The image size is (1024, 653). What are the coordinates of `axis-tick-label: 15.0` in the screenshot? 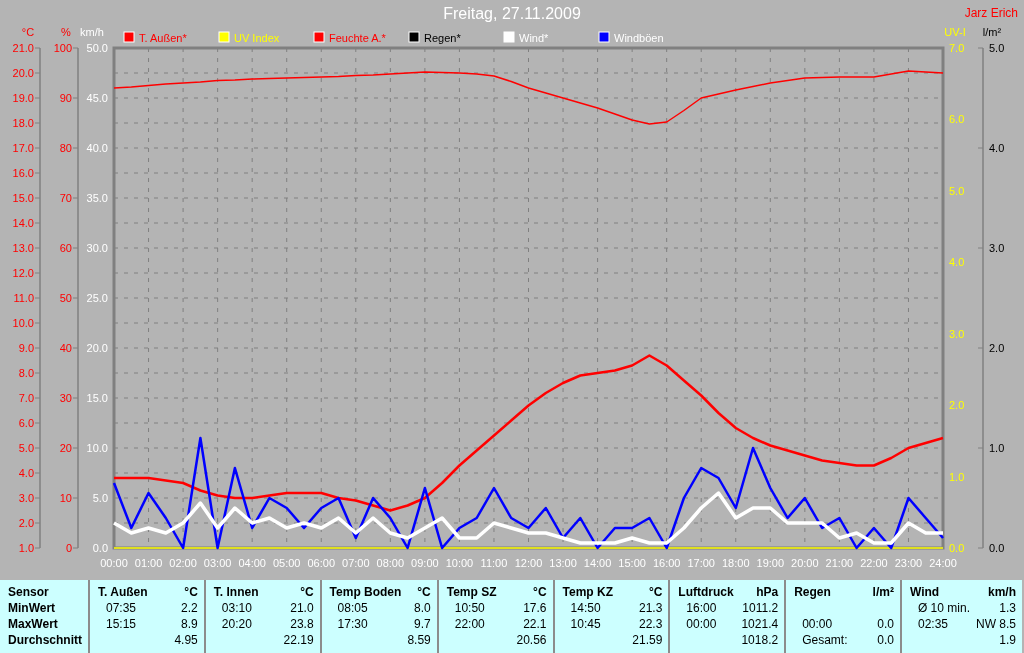 It's located at (97, 398).